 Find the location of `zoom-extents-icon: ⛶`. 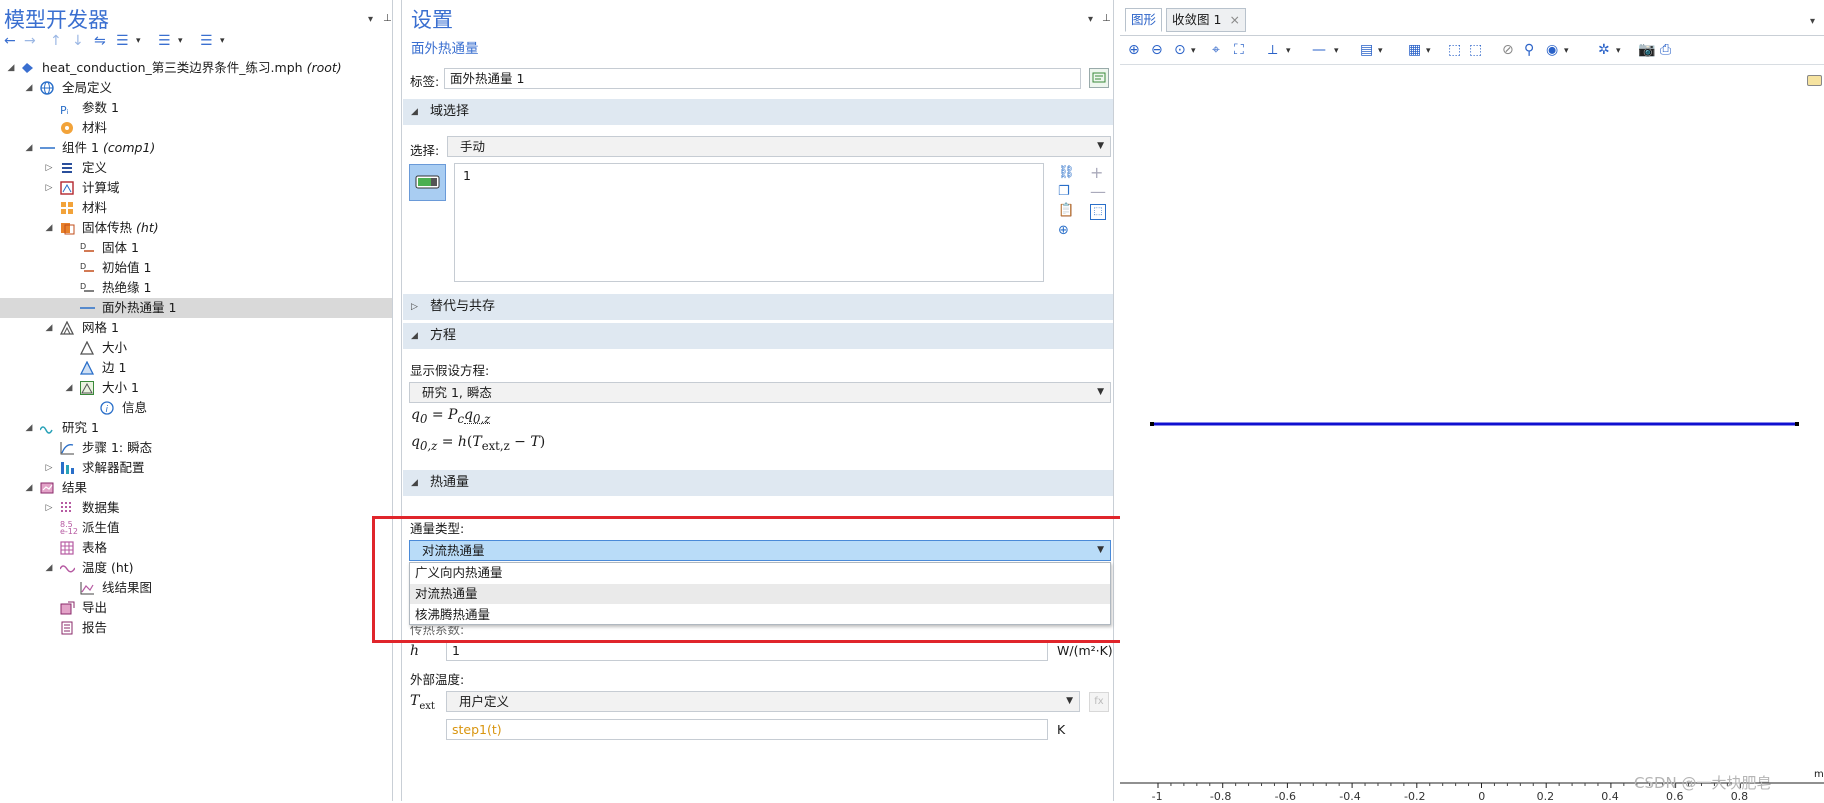

zoom-extents-icon: ⛶ is located at coordinates (1239, 50).